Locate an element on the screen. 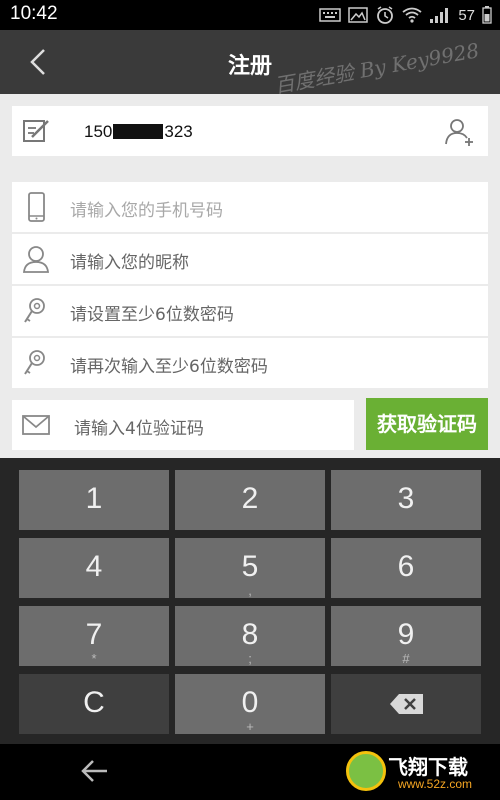 Image resolution: width=500 pixels, height=800 pixels. key-label: 6 is located at coordinates (406, 566).